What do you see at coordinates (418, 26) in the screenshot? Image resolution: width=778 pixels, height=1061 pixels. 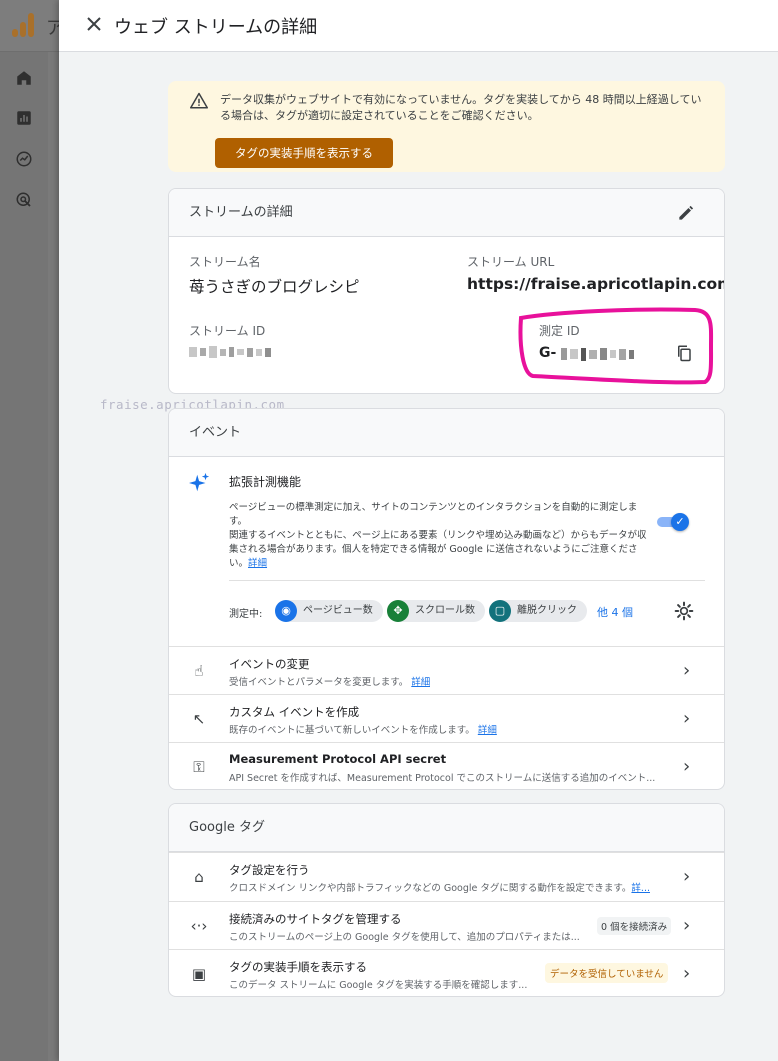 I see `panel-header: ウェブ ストリームの詳細` at bounding box center [418, 26].